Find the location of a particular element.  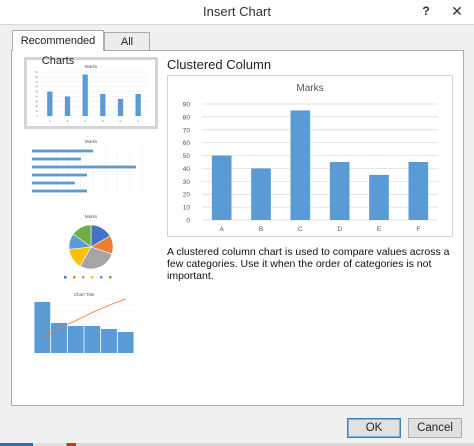

chart-type-title: Clustered Column is located at coordinates (219, 64).